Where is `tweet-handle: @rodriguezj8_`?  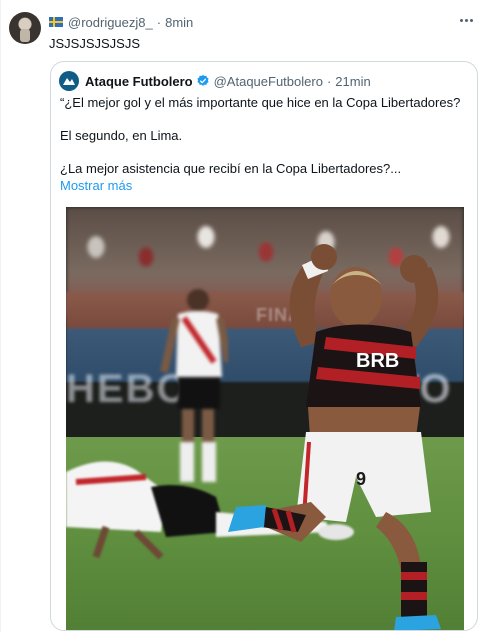 tweet-handle: @rodriguezj8_ is located at coordinates (110, 22).